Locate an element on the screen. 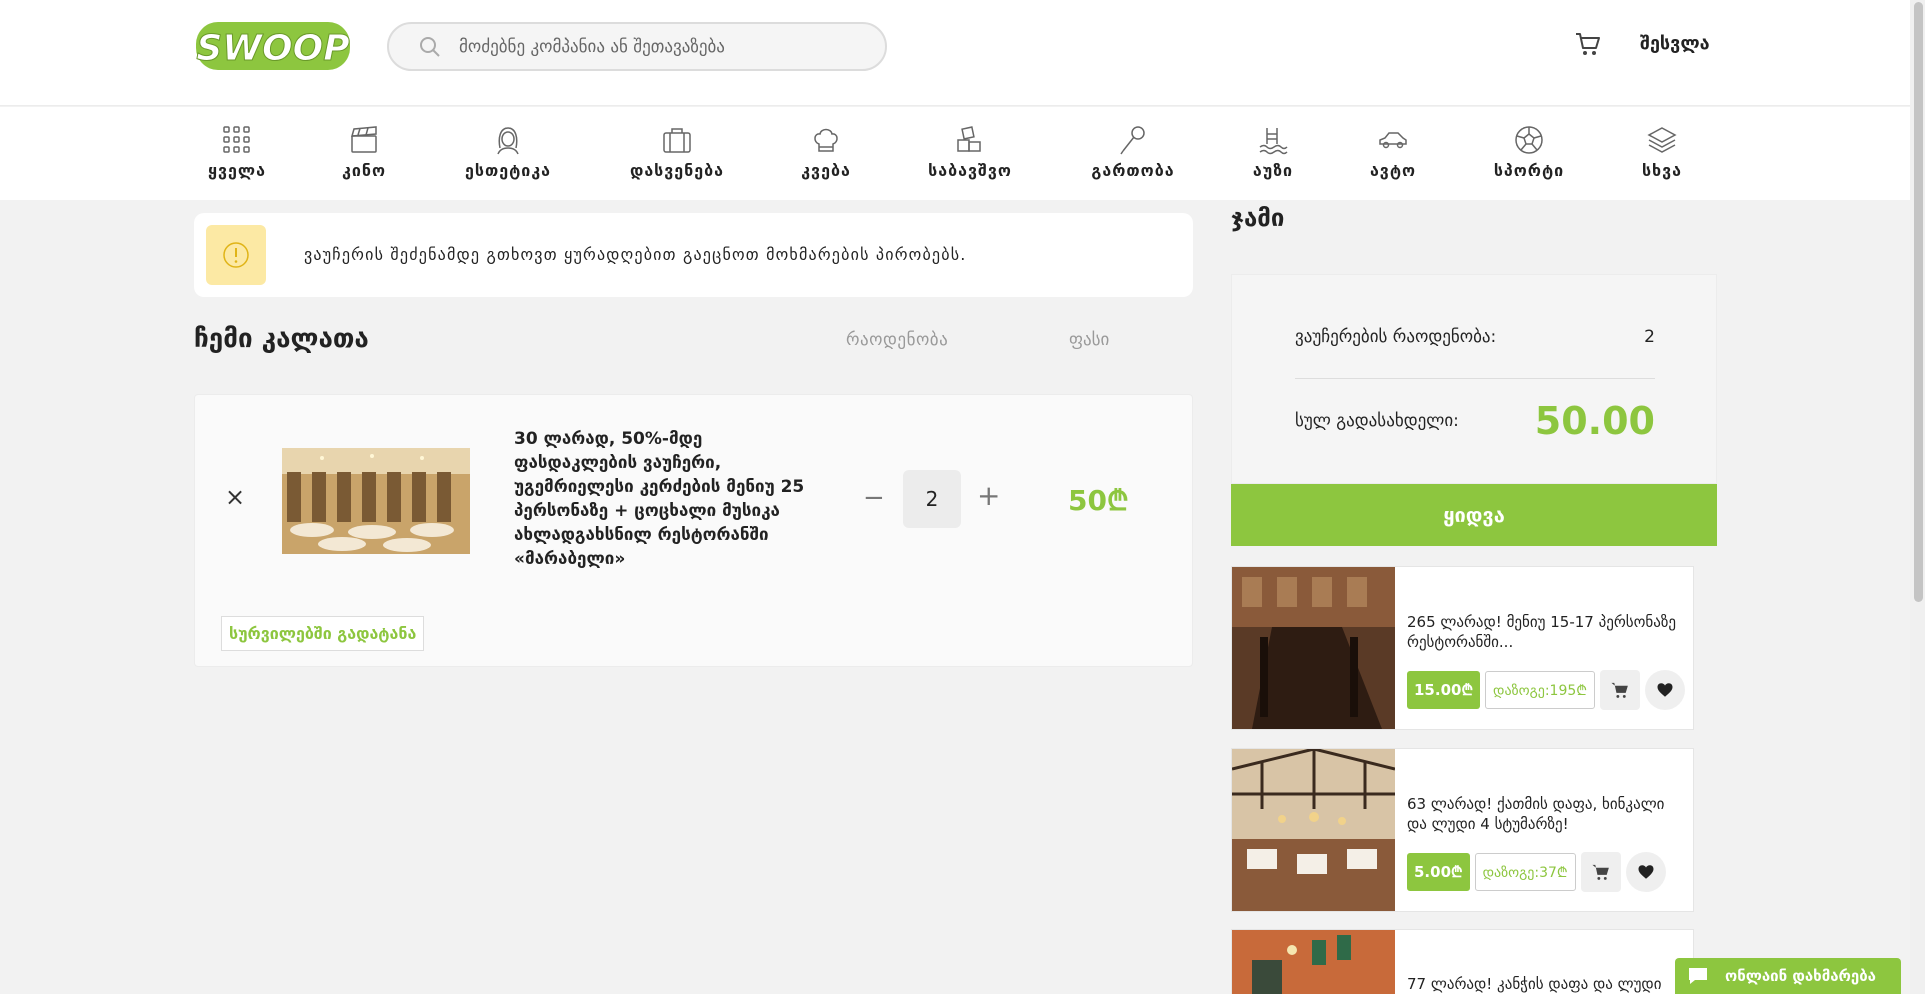 The image size is (1925, 994). offer-title: 77 ლარად! კანჭის დაფა და ლუდი is located at coordinates (1547, 984).